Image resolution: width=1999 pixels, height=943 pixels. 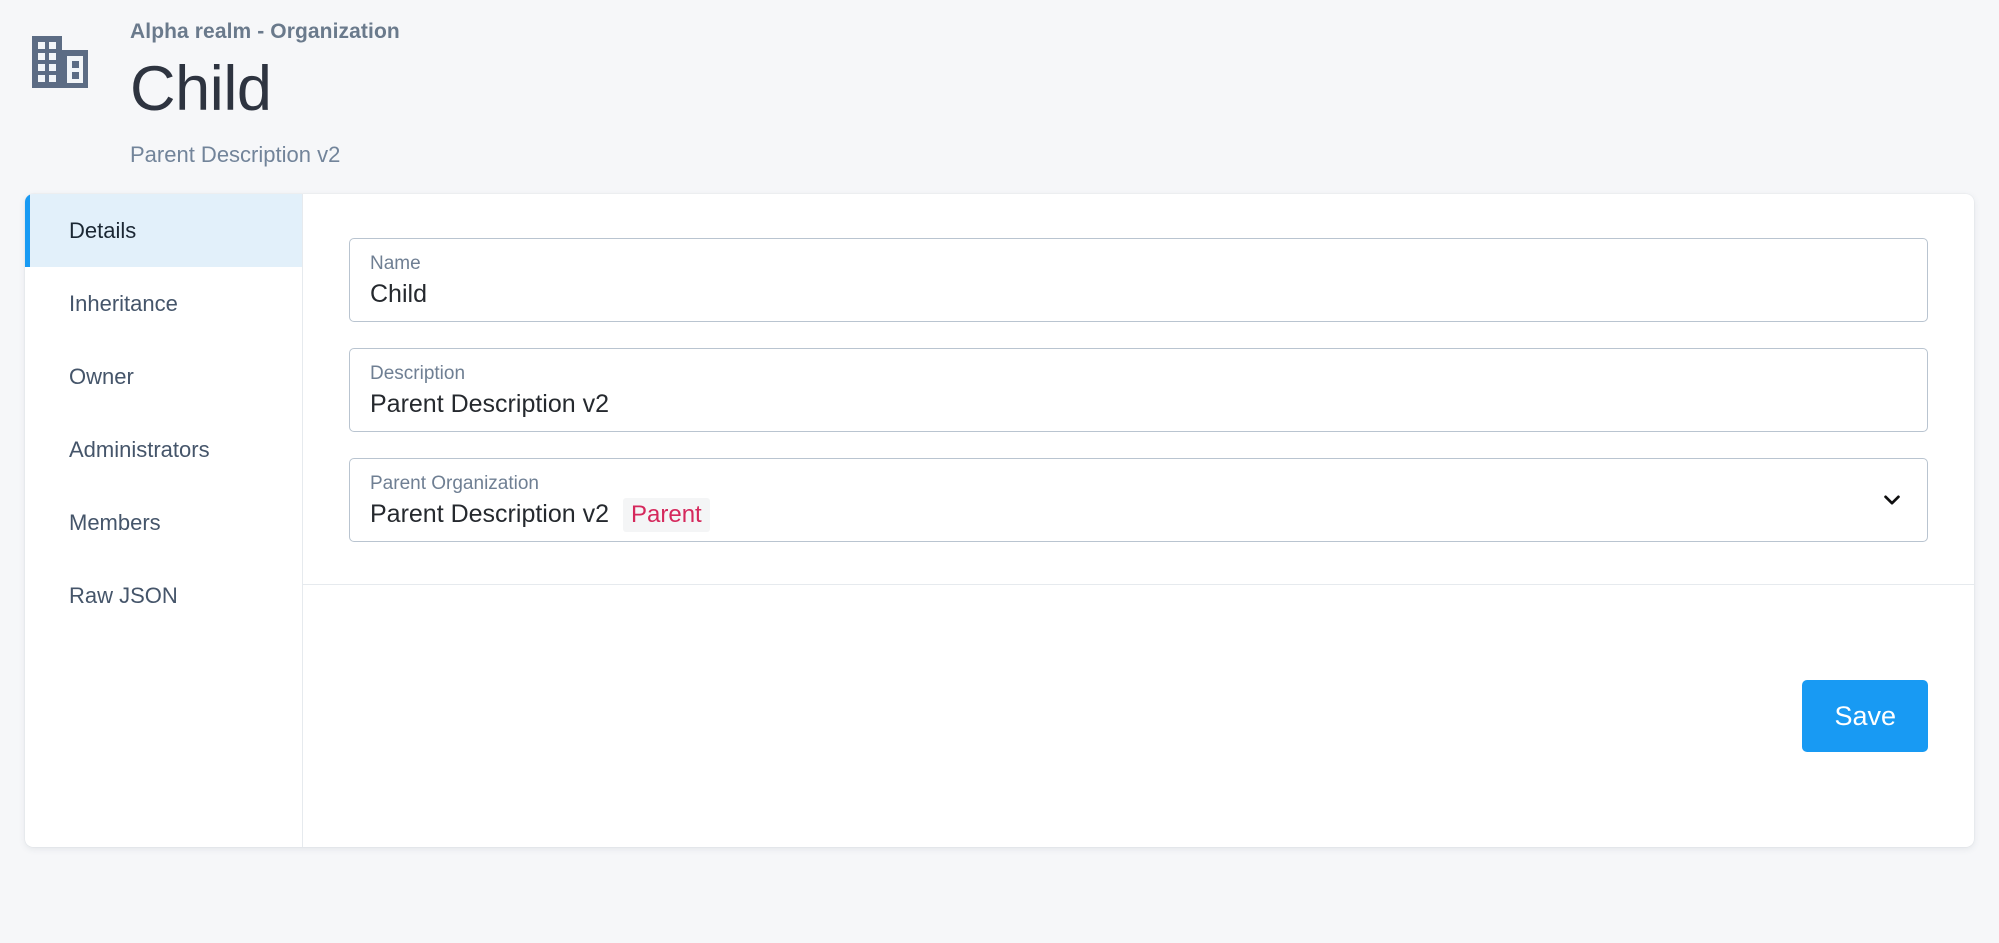 I want to click on tab-administrators: Administrators, so click(x=163, y=449).